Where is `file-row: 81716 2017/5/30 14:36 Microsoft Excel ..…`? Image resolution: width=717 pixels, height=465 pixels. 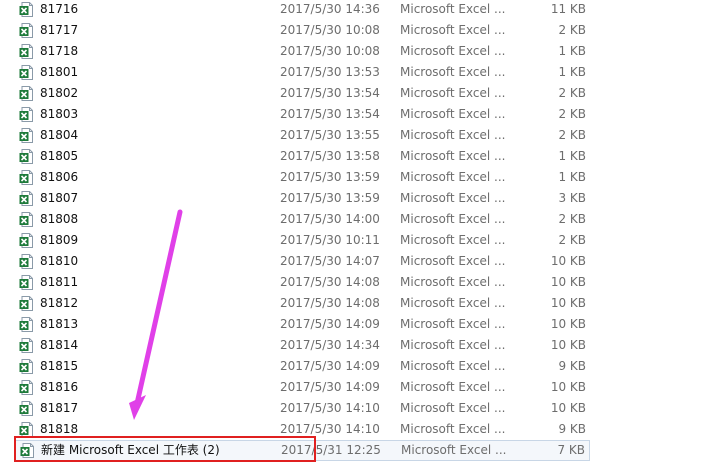 file-row: 81716 2017/5/30 14:36 Microsoft Excel ..… is located at coordinates (302, 10).